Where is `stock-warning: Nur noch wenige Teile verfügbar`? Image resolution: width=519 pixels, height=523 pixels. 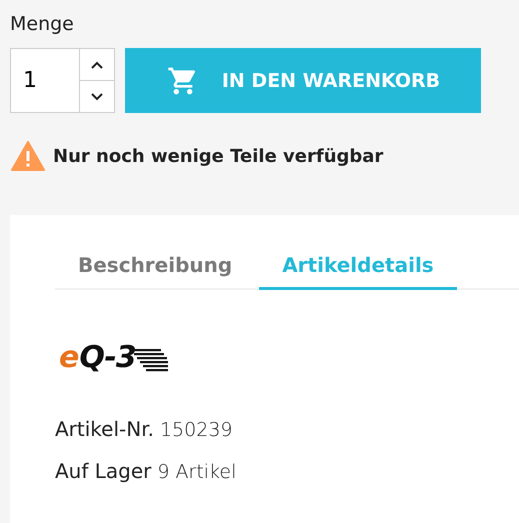 stock-warning: Nur noch wenige Teile verfügbar is located at coordinates (218, 156).